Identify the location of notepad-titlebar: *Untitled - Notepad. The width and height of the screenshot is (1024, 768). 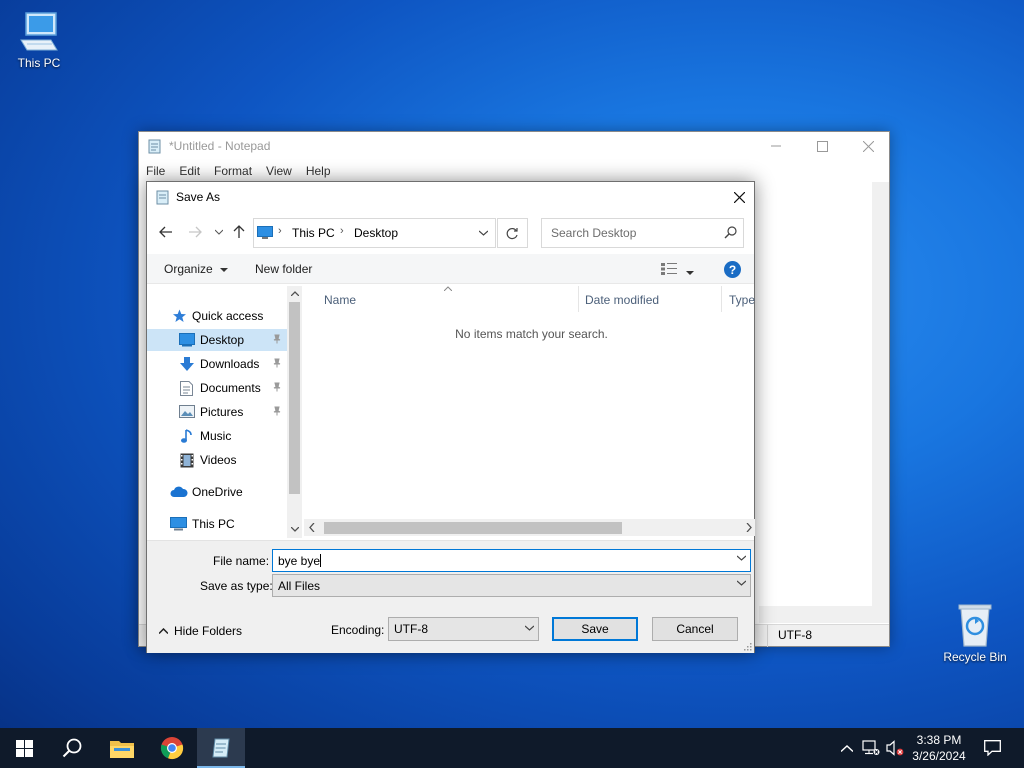
(514, 146).